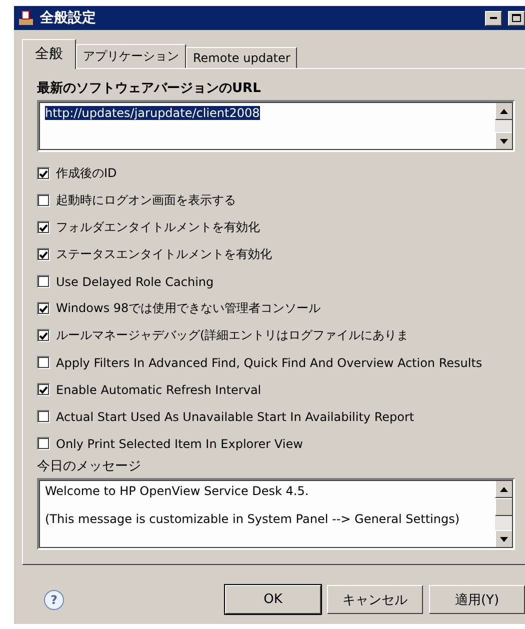  What do you see at coordinates (242, 57) in the screenshot?
I see `tab: Remote updater` at bounding box center [242, 57].